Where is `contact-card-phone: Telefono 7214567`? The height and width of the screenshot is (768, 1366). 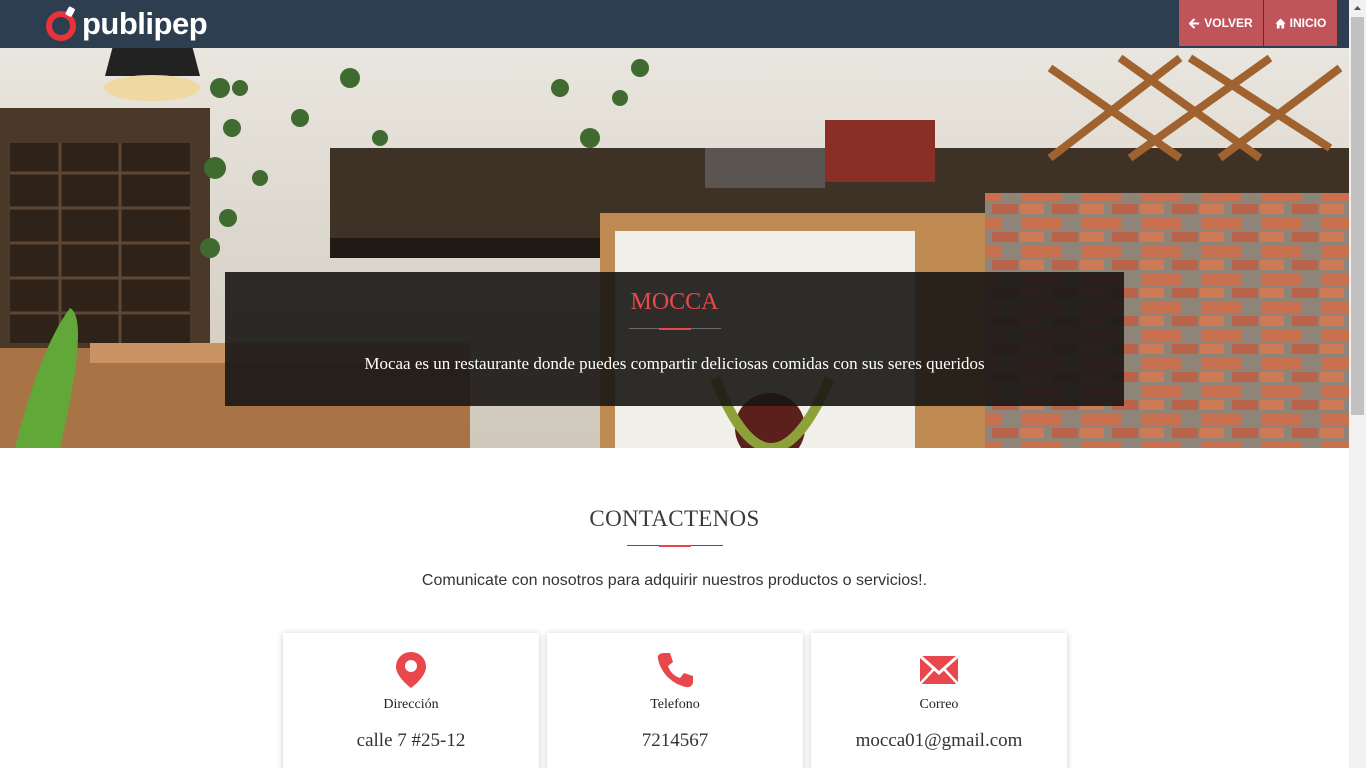
contact-card-phone: Telefono 7214567 is located at coordinates (675, 700).